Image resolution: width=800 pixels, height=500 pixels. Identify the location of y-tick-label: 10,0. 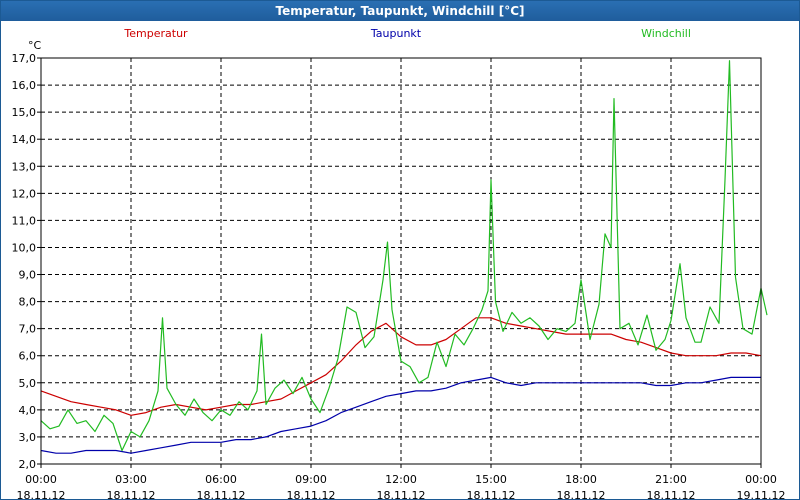
(24, 247).